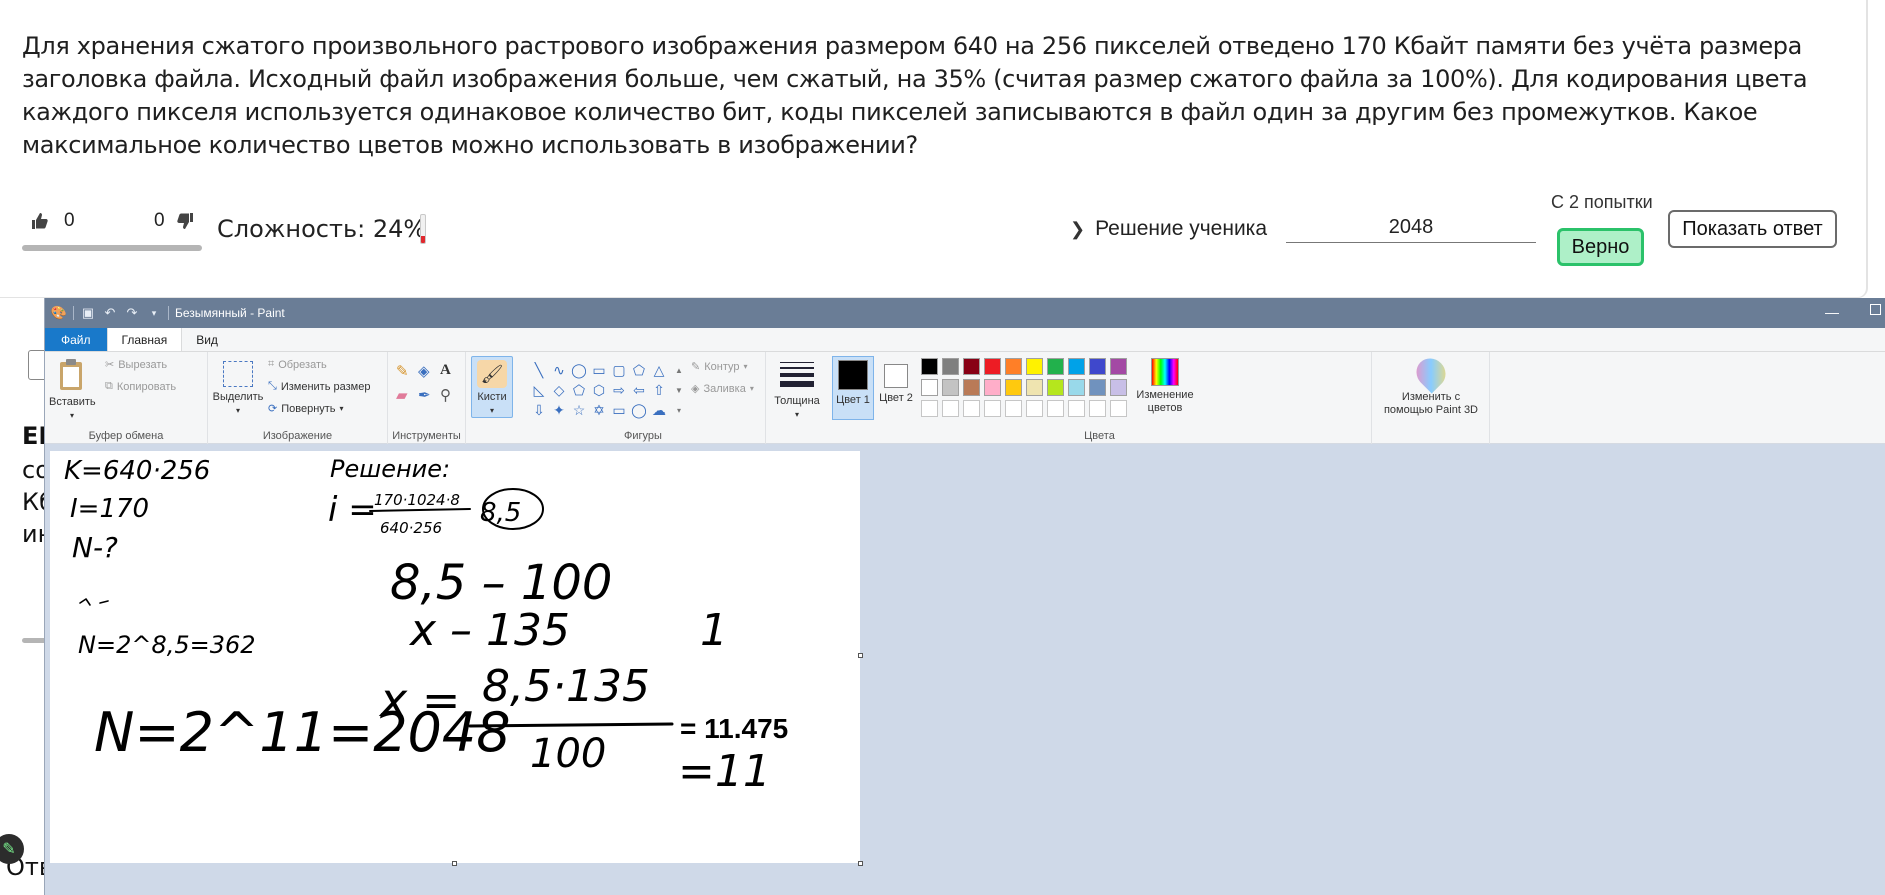 The image size is (1885, 895). I want to click on resize-button: ⤡ Изменить размер, so click(319, 386).